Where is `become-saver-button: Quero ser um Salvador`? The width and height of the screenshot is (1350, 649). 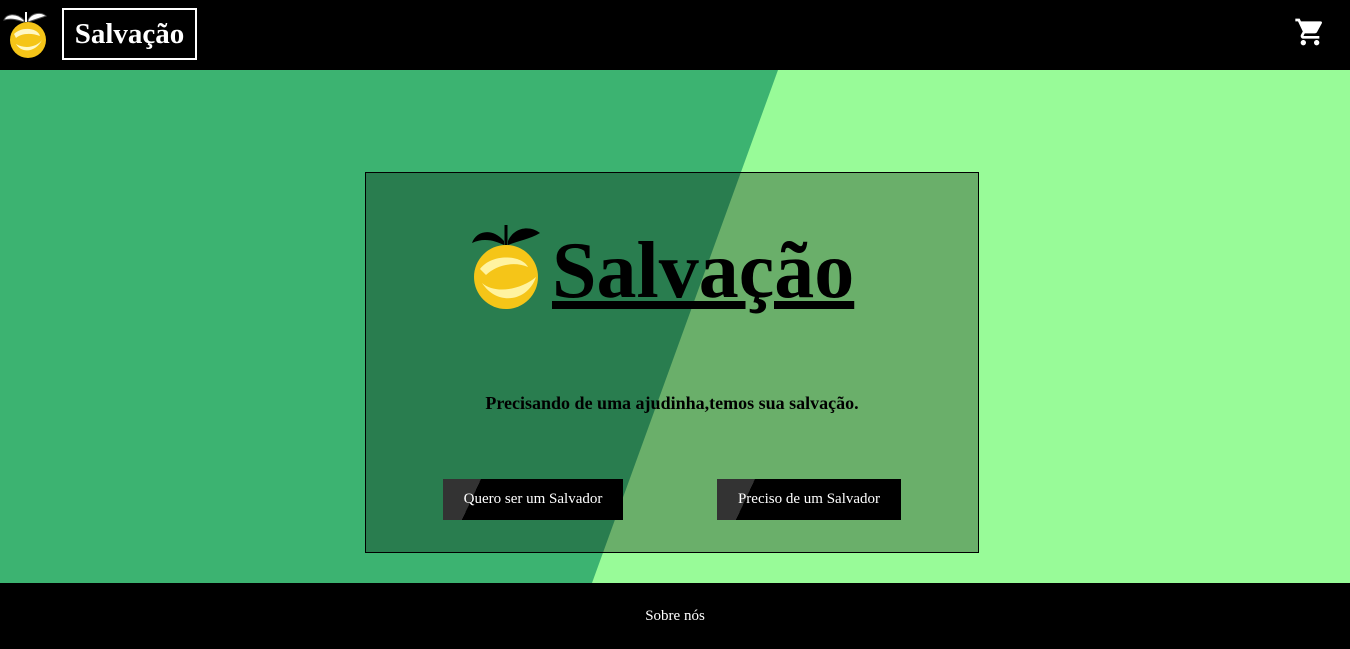
become-saver-button: Quero ser um Salvador is located at coordinates (533, 499).